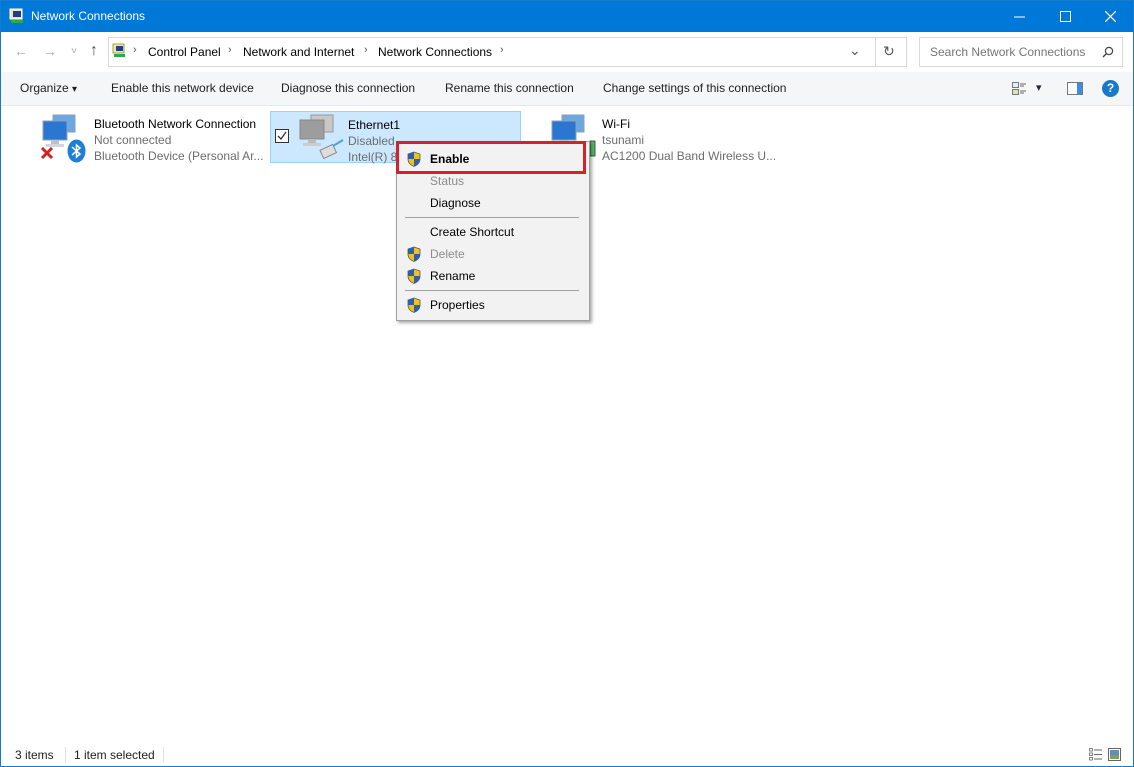  I want to click on menu-item-label: Create Shortcut, so click(472, 232).